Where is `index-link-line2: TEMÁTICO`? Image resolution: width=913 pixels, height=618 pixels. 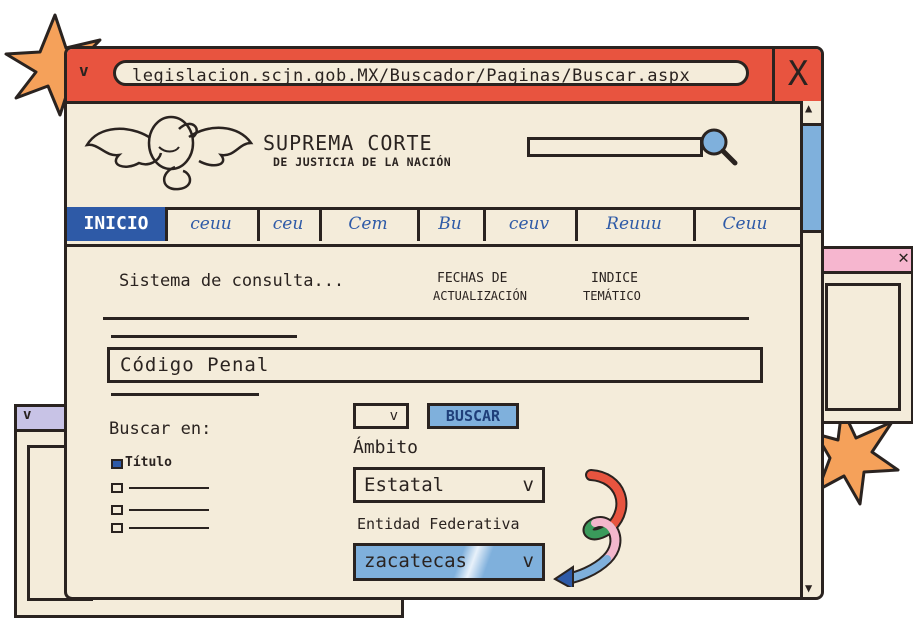 index-link-line2: TEMÁTICO is located at coordinates (612, 296).